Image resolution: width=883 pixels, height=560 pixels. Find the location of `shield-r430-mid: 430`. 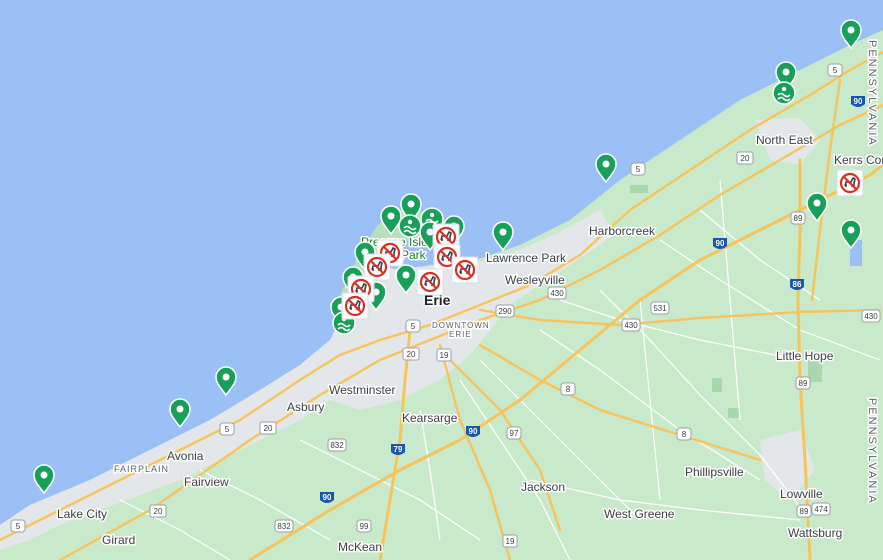

shield-r430-mid: 430 is located at coordinates (631, 325).